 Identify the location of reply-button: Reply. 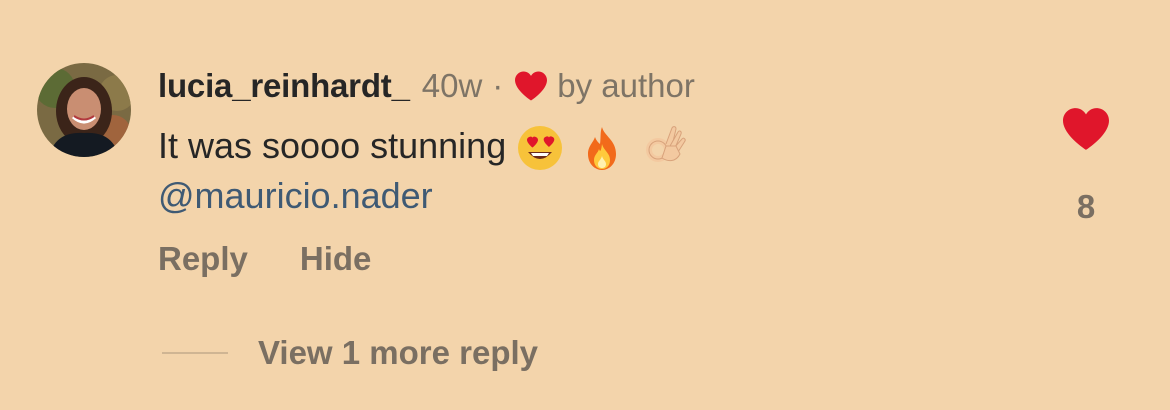
(203, 259).